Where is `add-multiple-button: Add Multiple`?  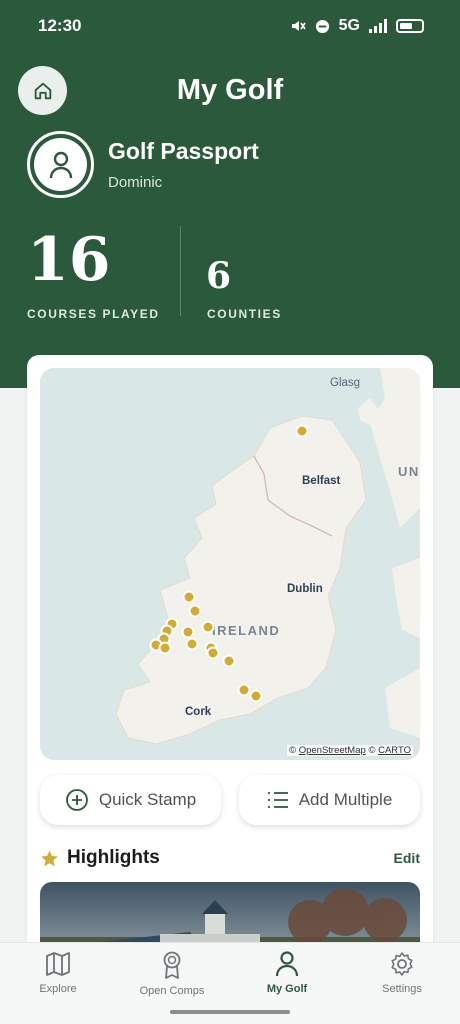
add-multiple-button: Add Multiple is located at coordinates (329, 800).